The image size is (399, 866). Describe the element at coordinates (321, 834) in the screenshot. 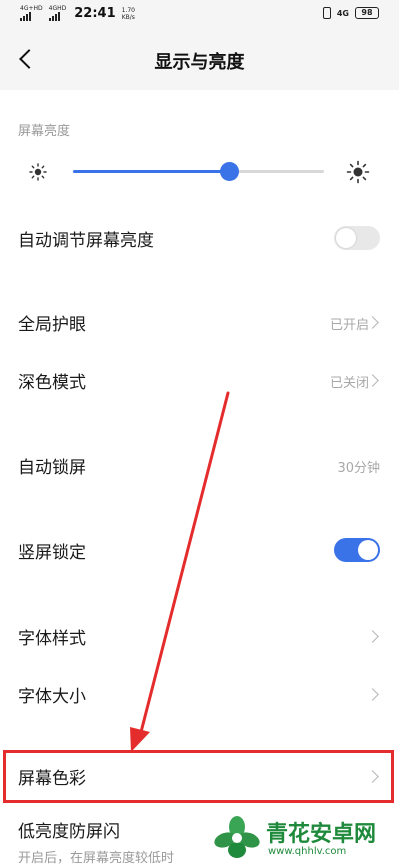

I see `watermark-name: 青花安卓网` at that location.